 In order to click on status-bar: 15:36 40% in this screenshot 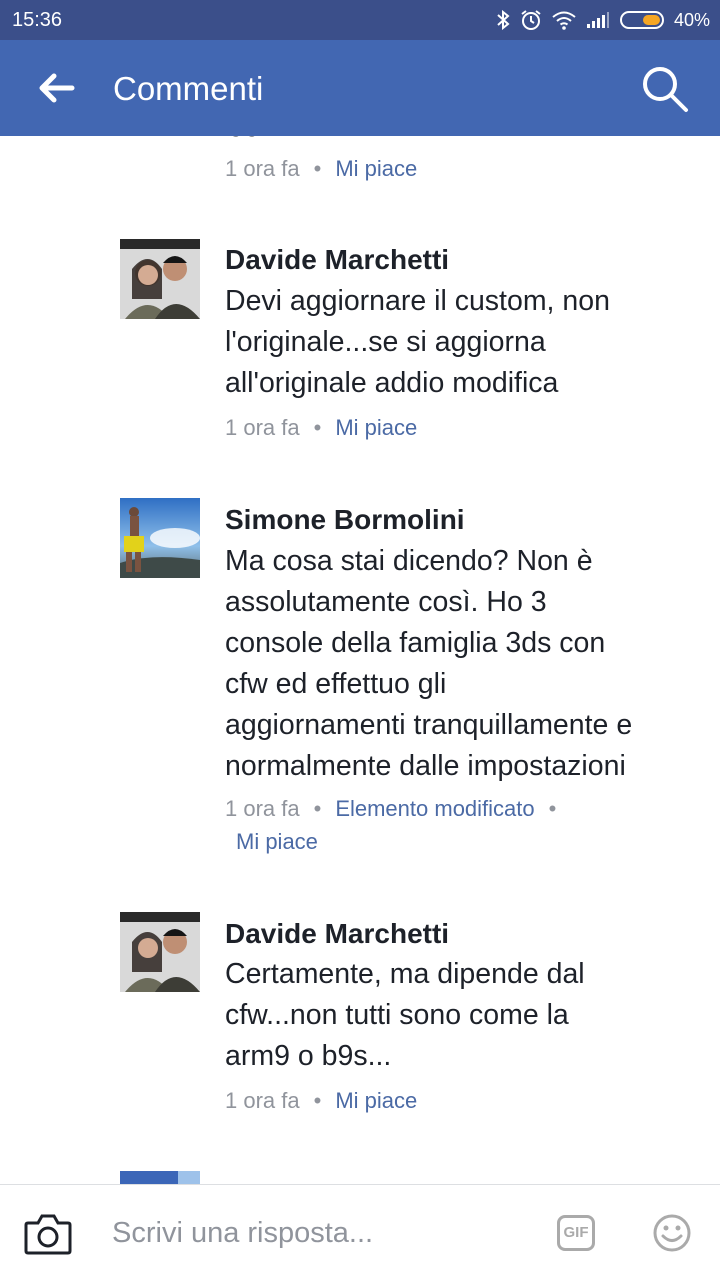, I will do `click(360, 20)`.